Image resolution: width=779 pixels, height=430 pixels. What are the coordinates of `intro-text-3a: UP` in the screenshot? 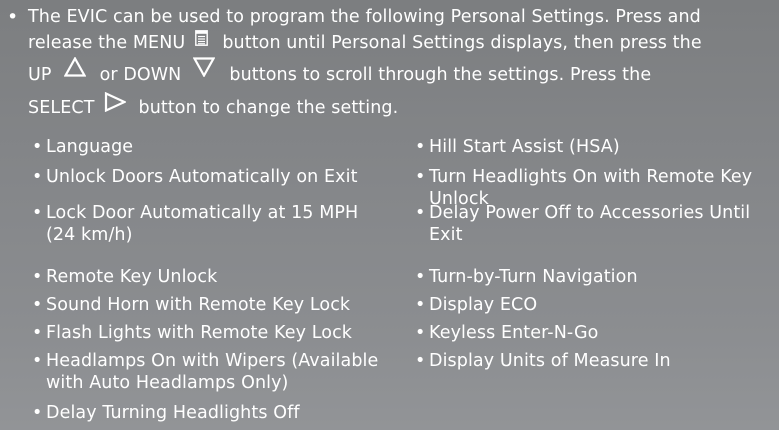 It's located at (40, 75).